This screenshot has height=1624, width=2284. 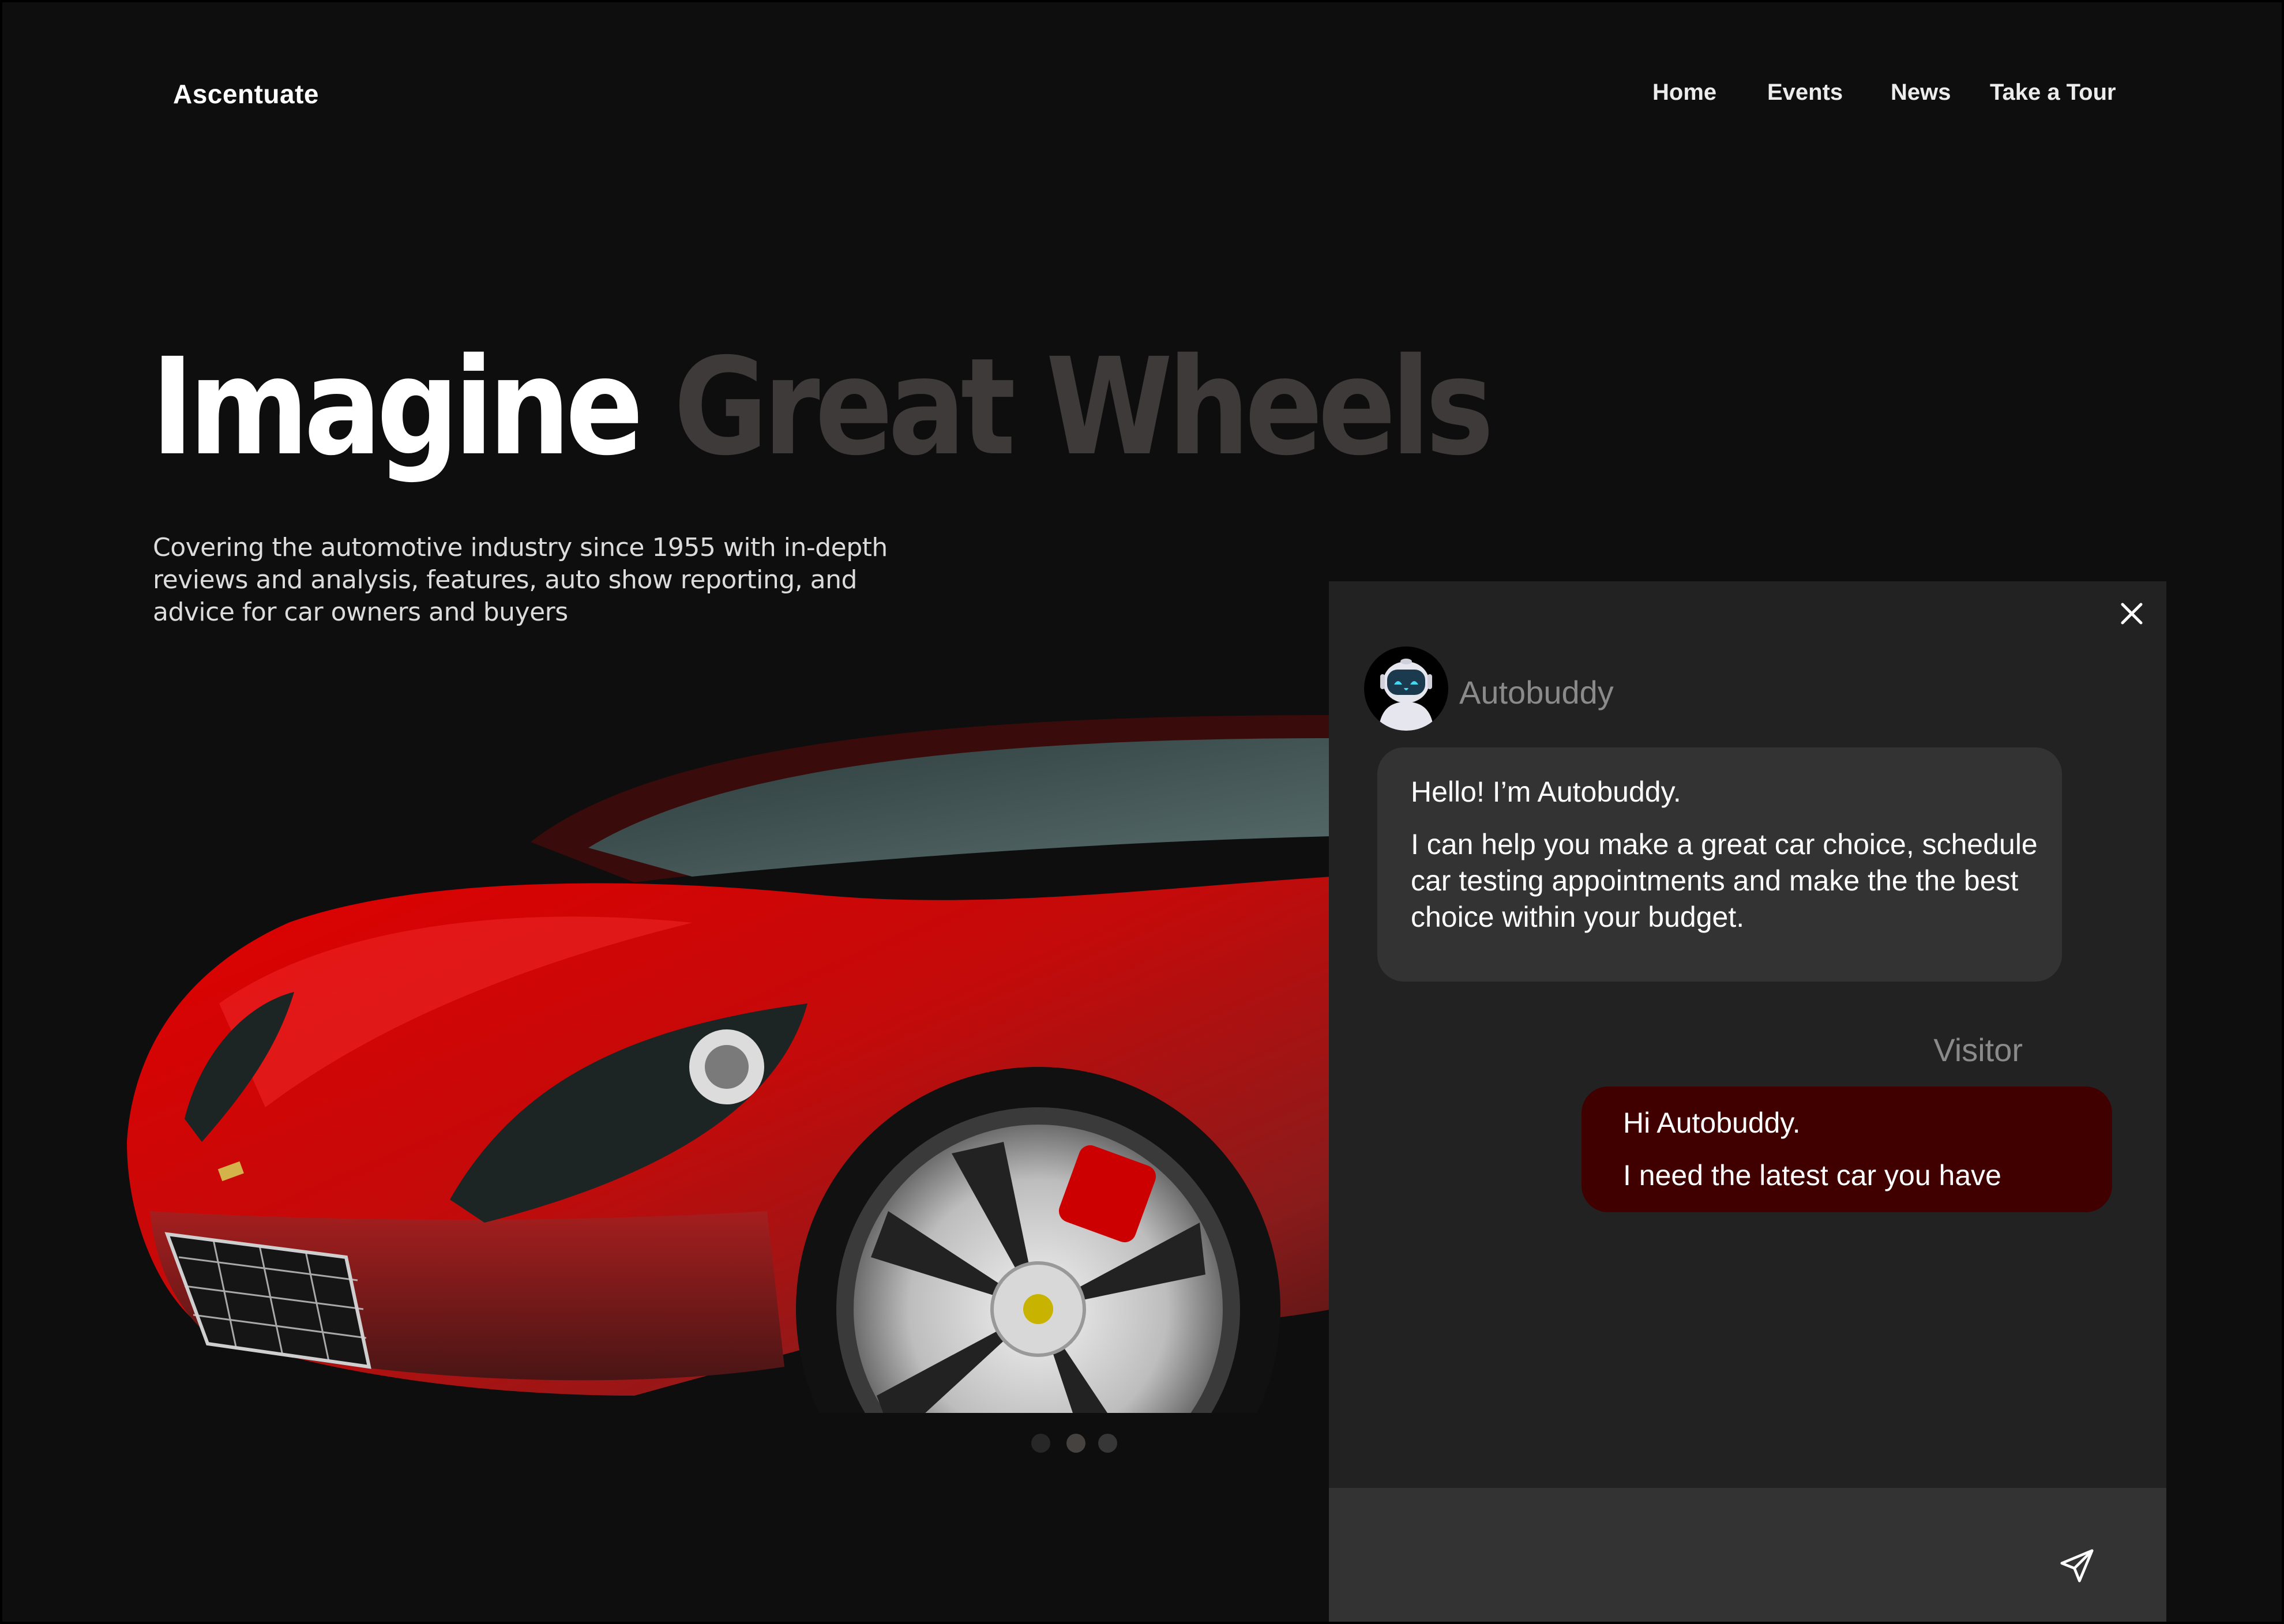 What do you see at coordinates (1699, 1552) in the screenshot?
I see `chat-message-input` at bounding box center [1699, 1552].